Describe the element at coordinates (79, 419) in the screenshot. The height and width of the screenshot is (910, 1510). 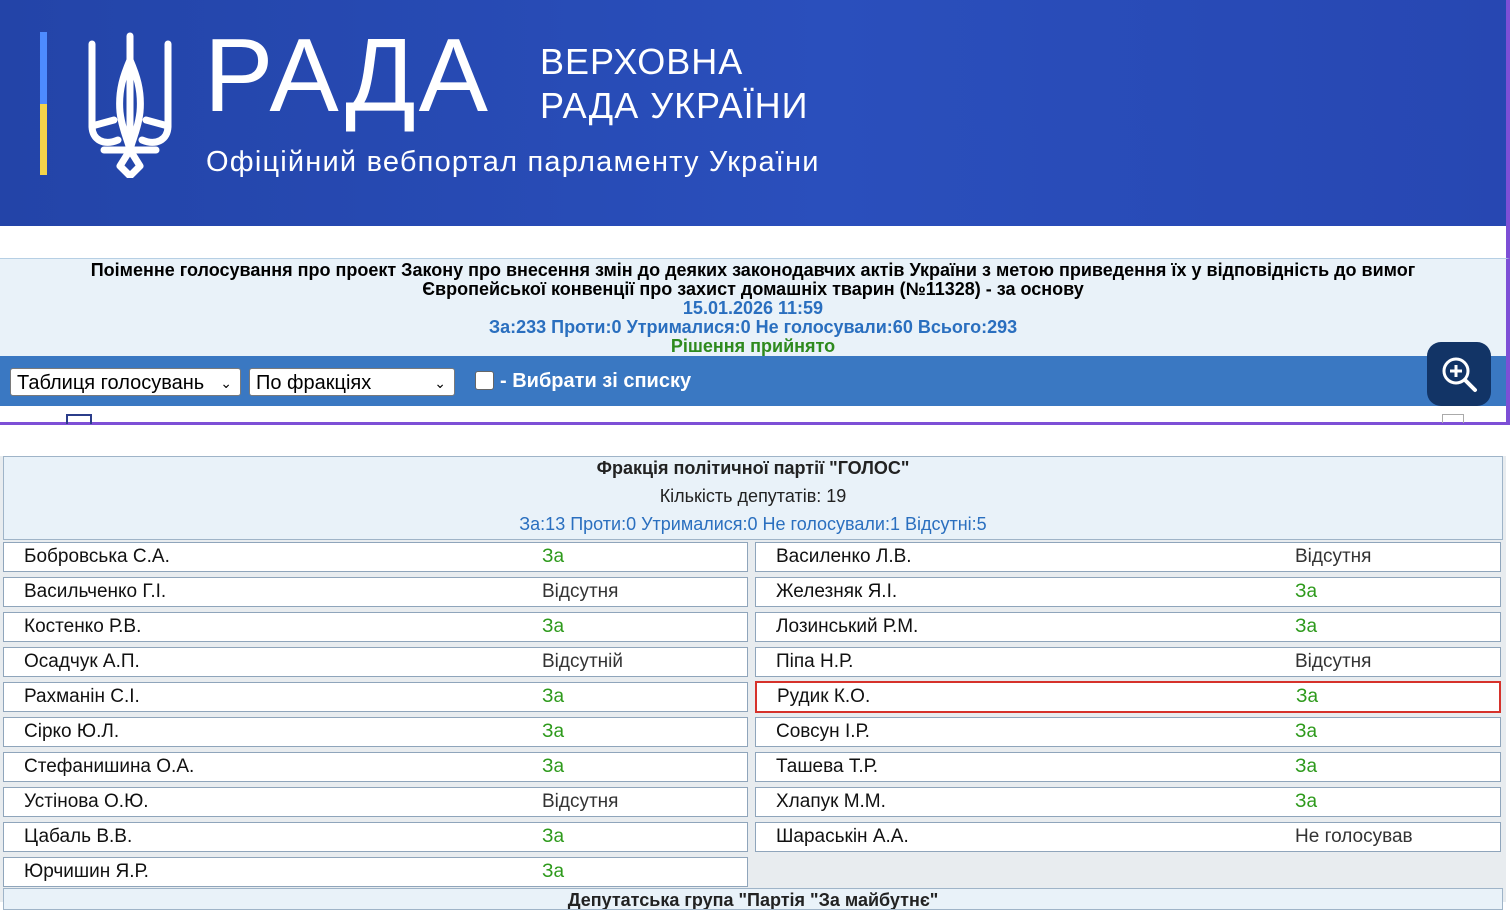
I see `print-icon` at that location.